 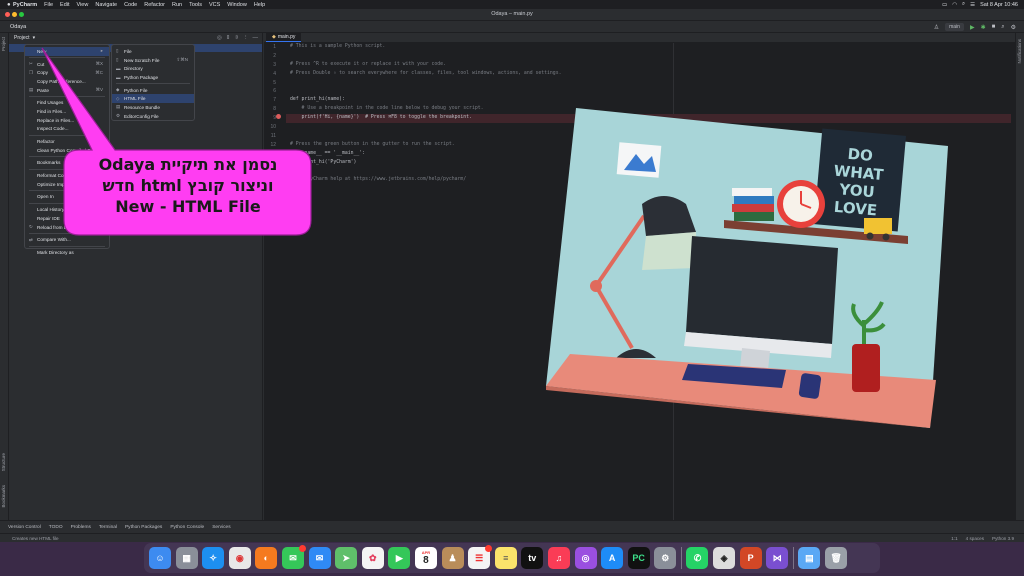 I want to click on firefox-icon: ◐, so click(x=266, y=558).